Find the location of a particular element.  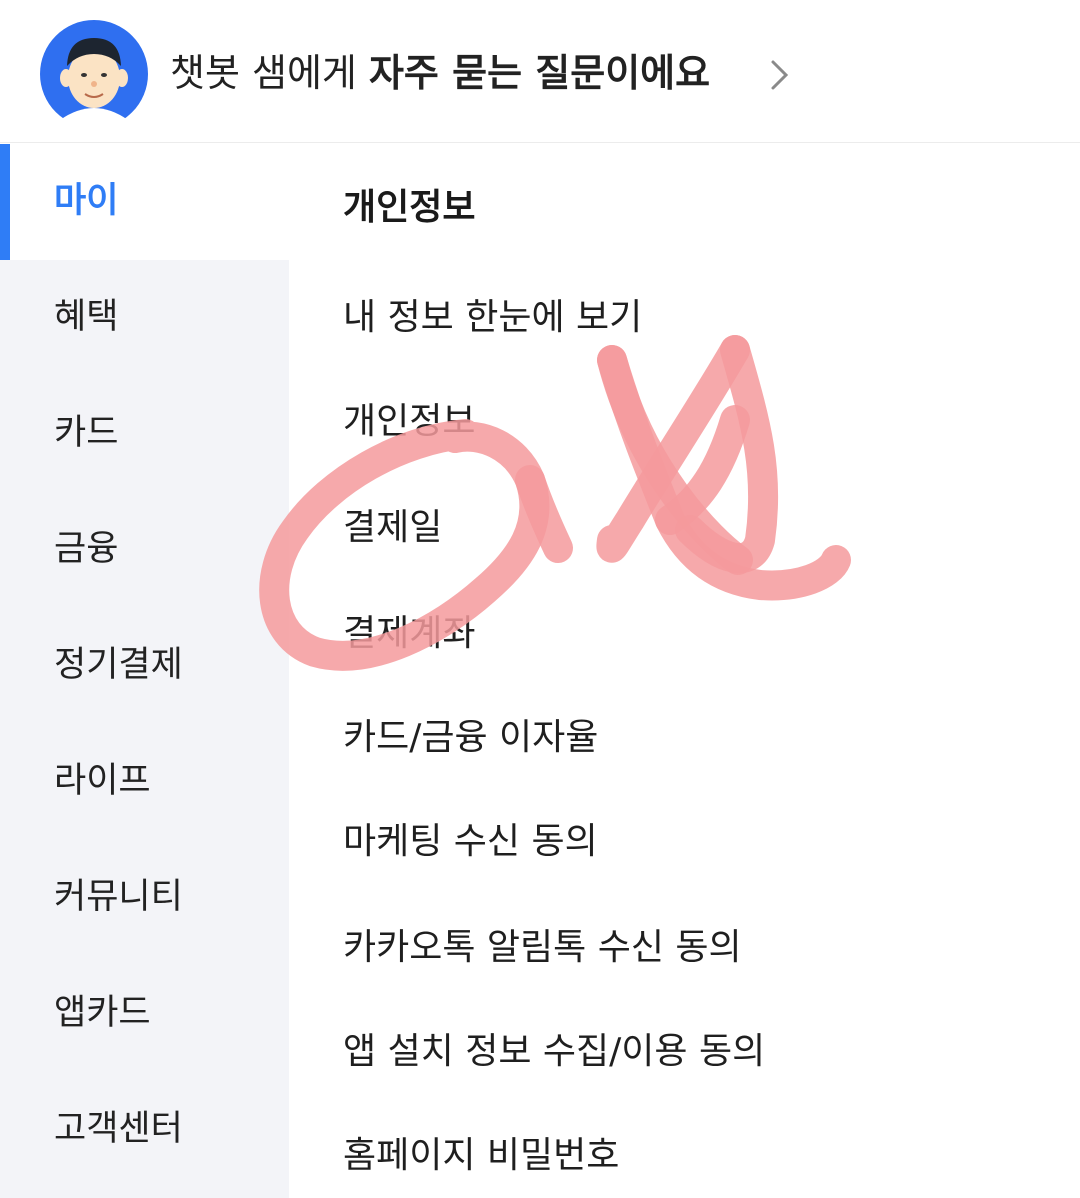

sidebar-item-community: 커뮤니티 is located at coordinates (144, 898).